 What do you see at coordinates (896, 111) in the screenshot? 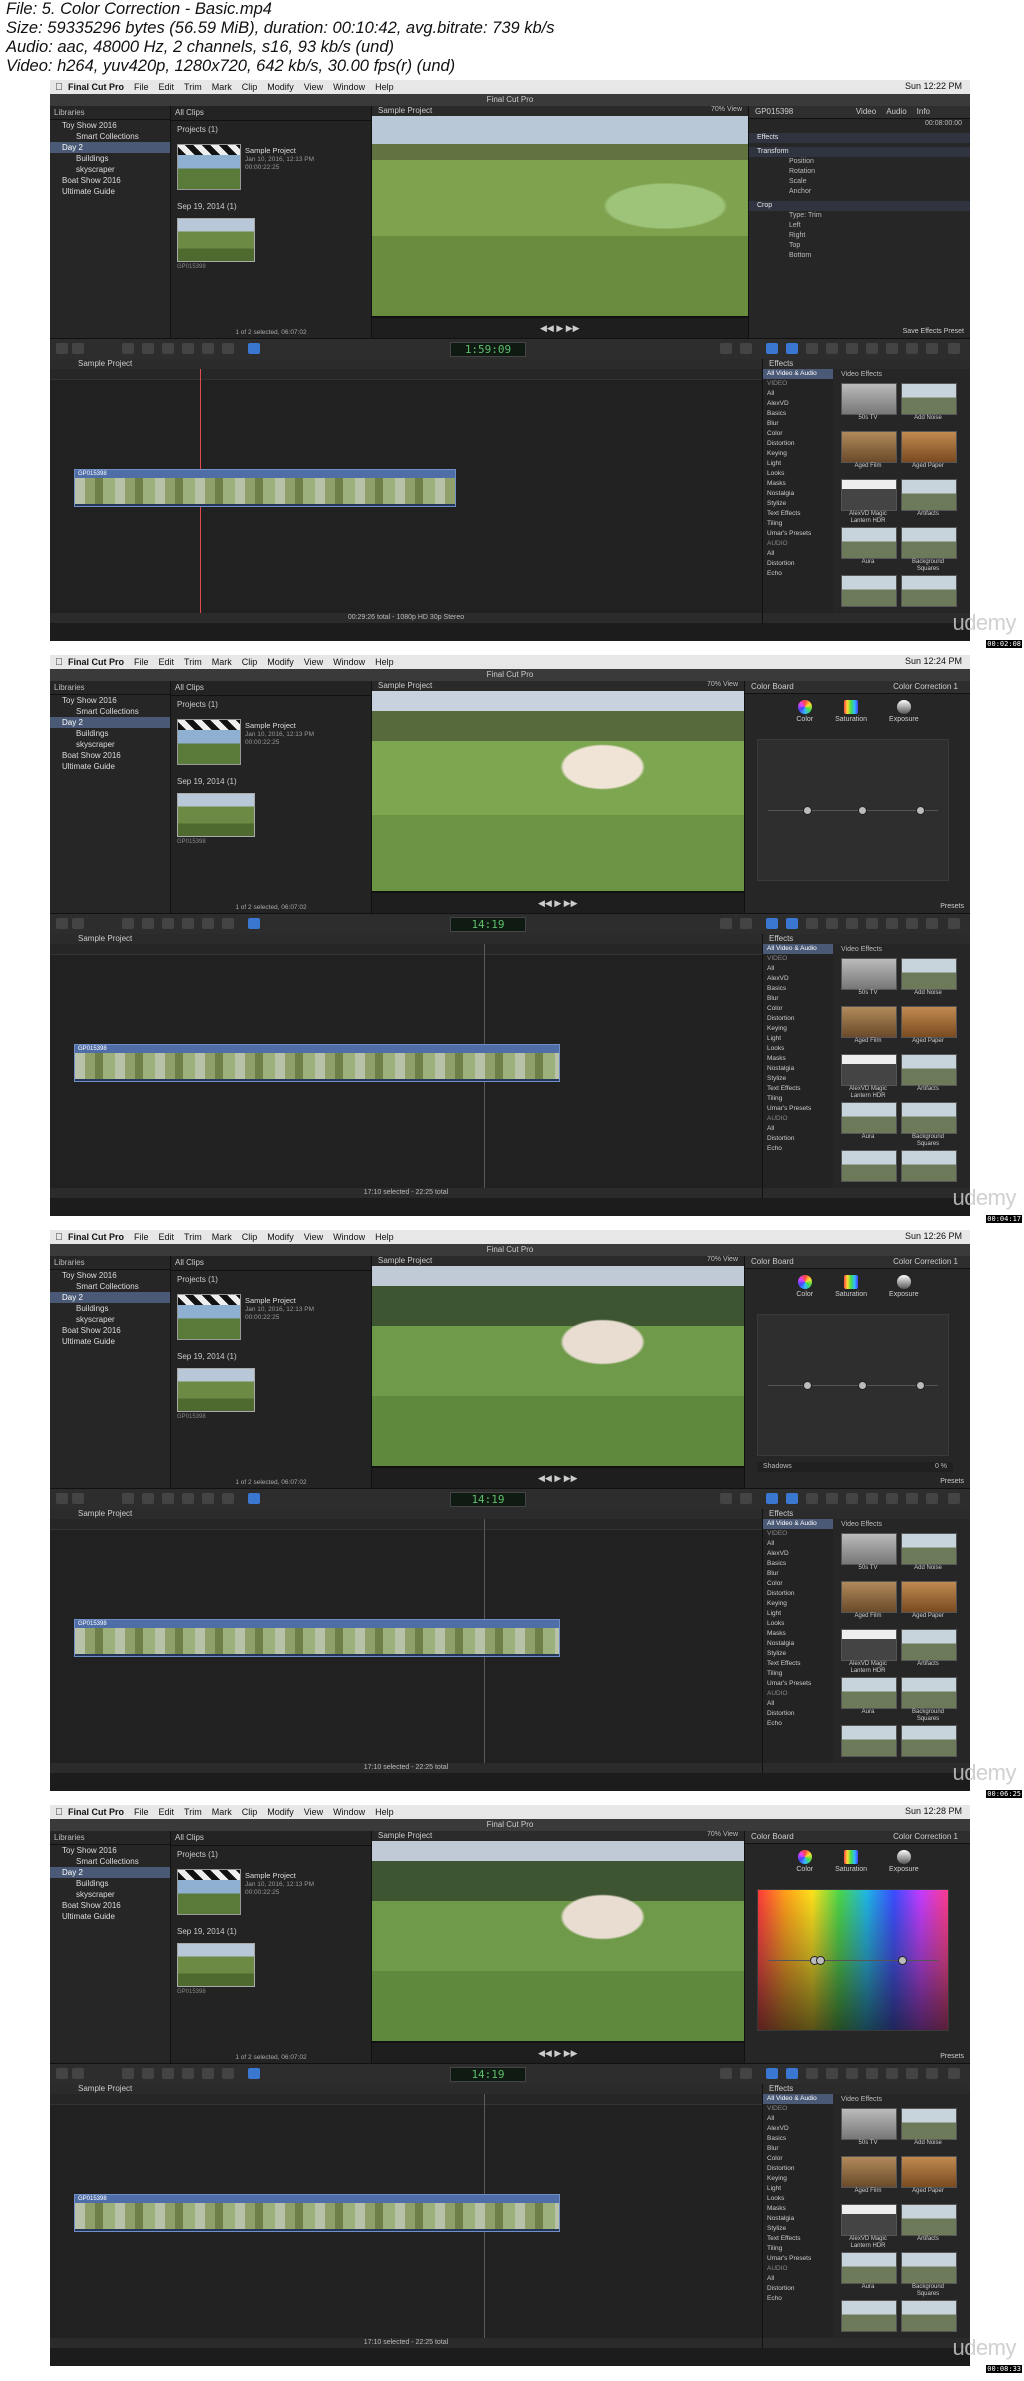
I see `inspector-tab: Audio` at bounding box center [896, 111].